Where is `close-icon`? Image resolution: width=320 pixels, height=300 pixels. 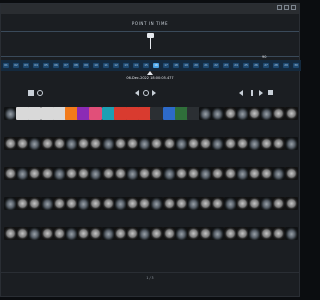
close-icon is located at coordinates (293, 7).